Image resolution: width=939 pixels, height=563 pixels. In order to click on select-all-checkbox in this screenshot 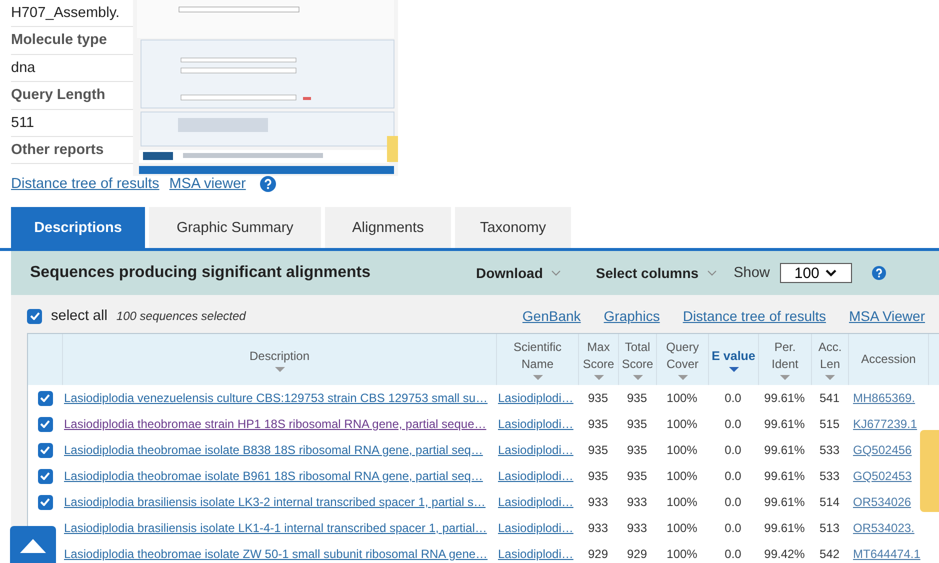, I will do `click(34, 316)`.